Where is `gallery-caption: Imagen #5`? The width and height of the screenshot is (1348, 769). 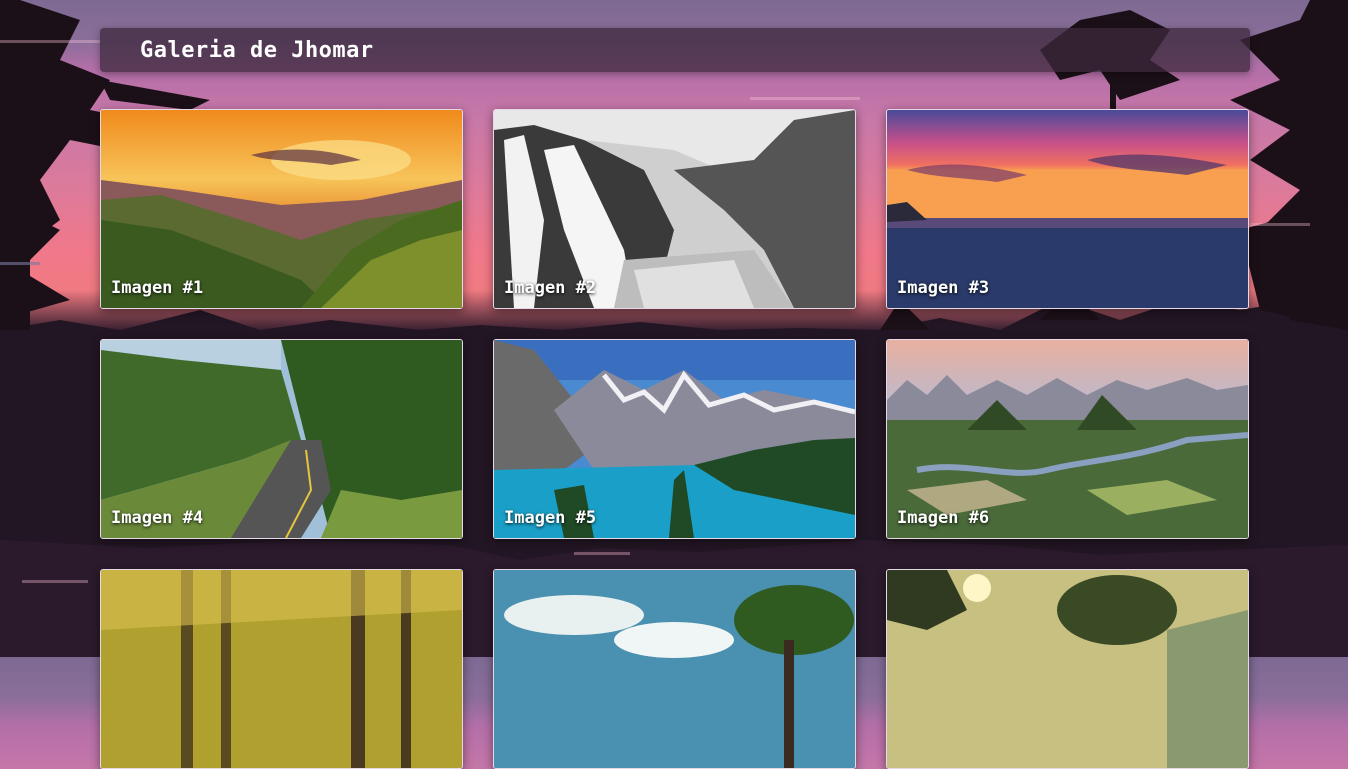
gallery-caption: Imagen #5 is located at coordinates (550, 518).